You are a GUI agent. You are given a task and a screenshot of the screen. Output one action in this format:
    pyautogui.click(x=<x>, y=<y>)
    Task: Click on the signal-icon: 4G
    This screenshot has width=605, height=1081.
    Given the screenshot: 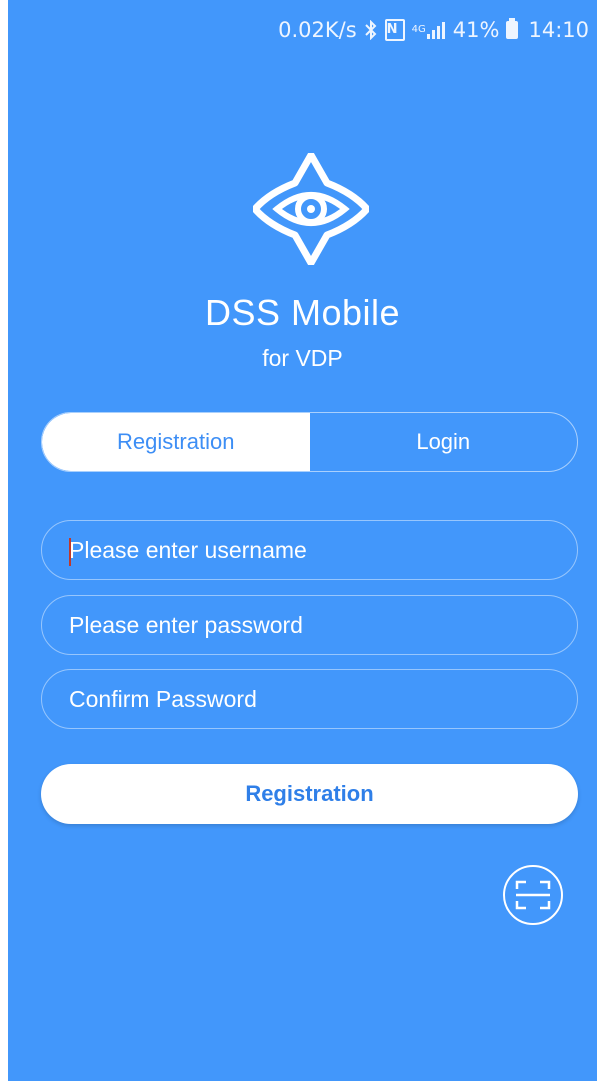 What is the action you would take?
    pyautogui.click(x=429, y=30)
    